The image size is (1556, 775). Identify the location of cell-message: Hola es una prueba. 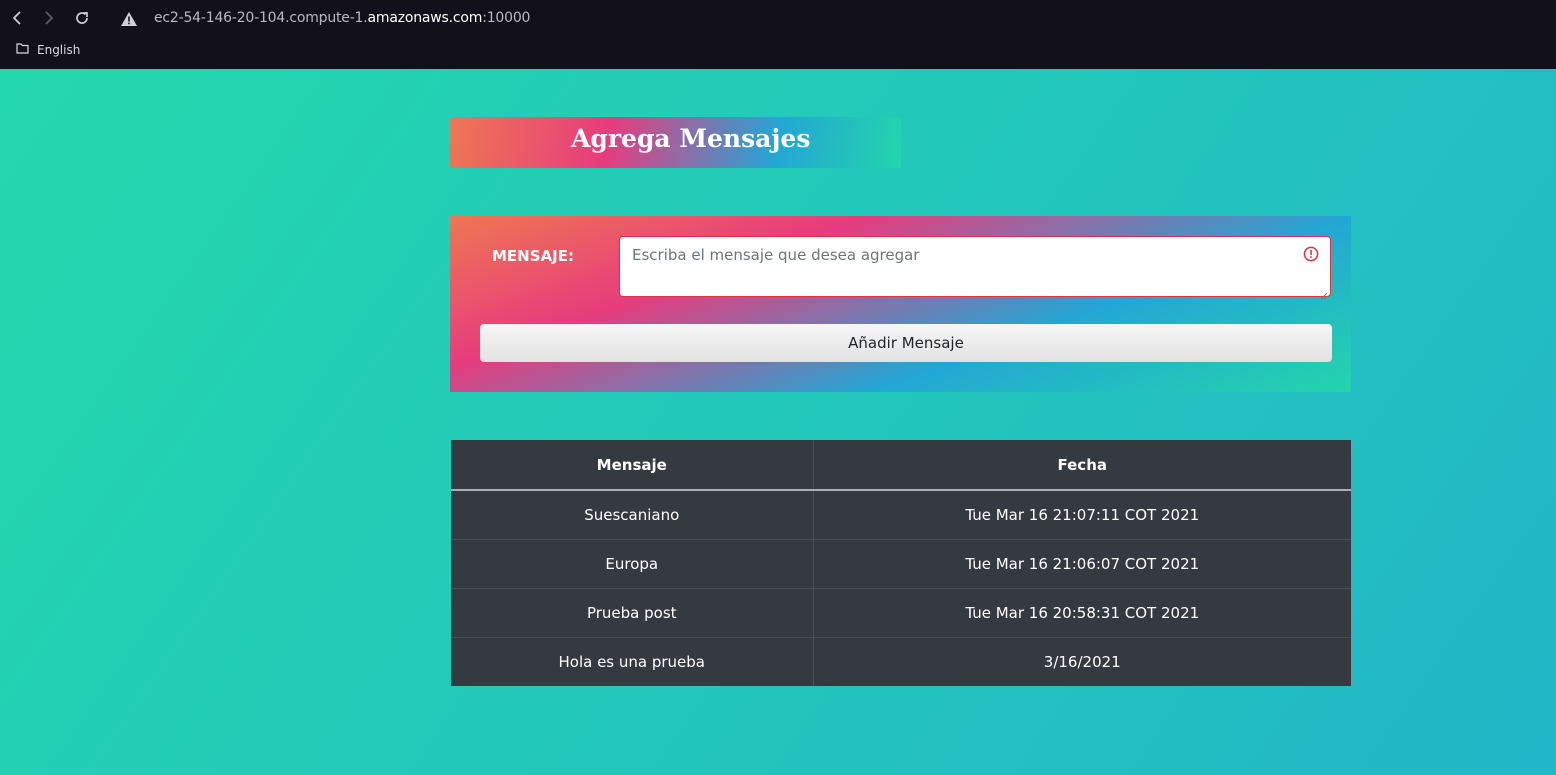
(632, 661).